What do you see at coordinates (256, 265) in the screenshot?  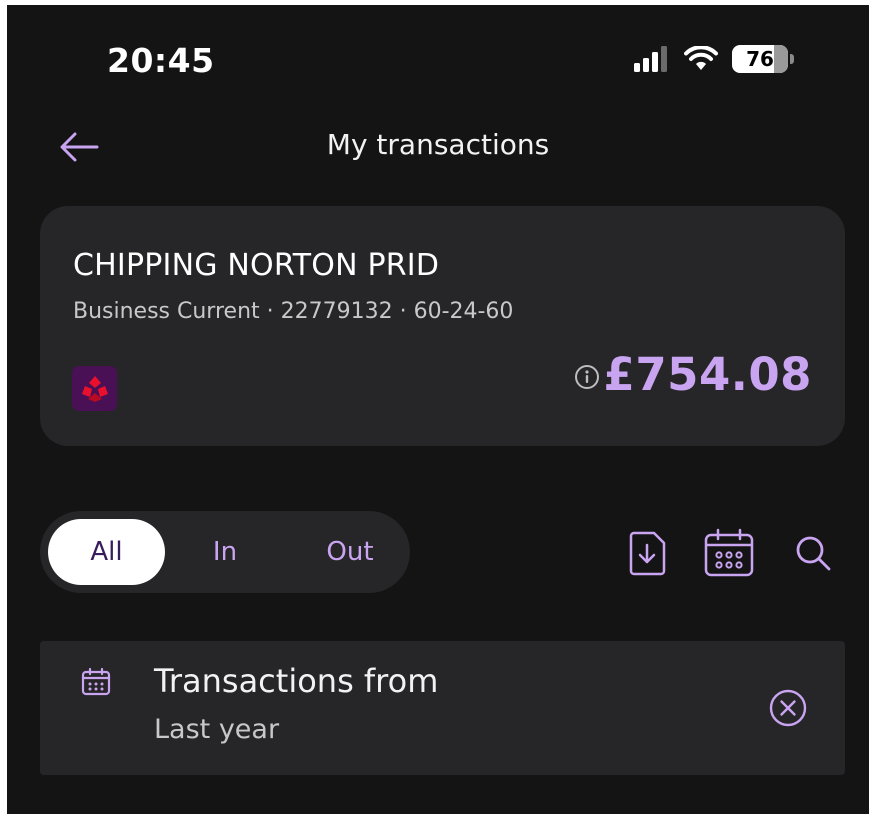 I see `account-name: CHIPPING NORTON PRID` at bounding box center [256, 265].